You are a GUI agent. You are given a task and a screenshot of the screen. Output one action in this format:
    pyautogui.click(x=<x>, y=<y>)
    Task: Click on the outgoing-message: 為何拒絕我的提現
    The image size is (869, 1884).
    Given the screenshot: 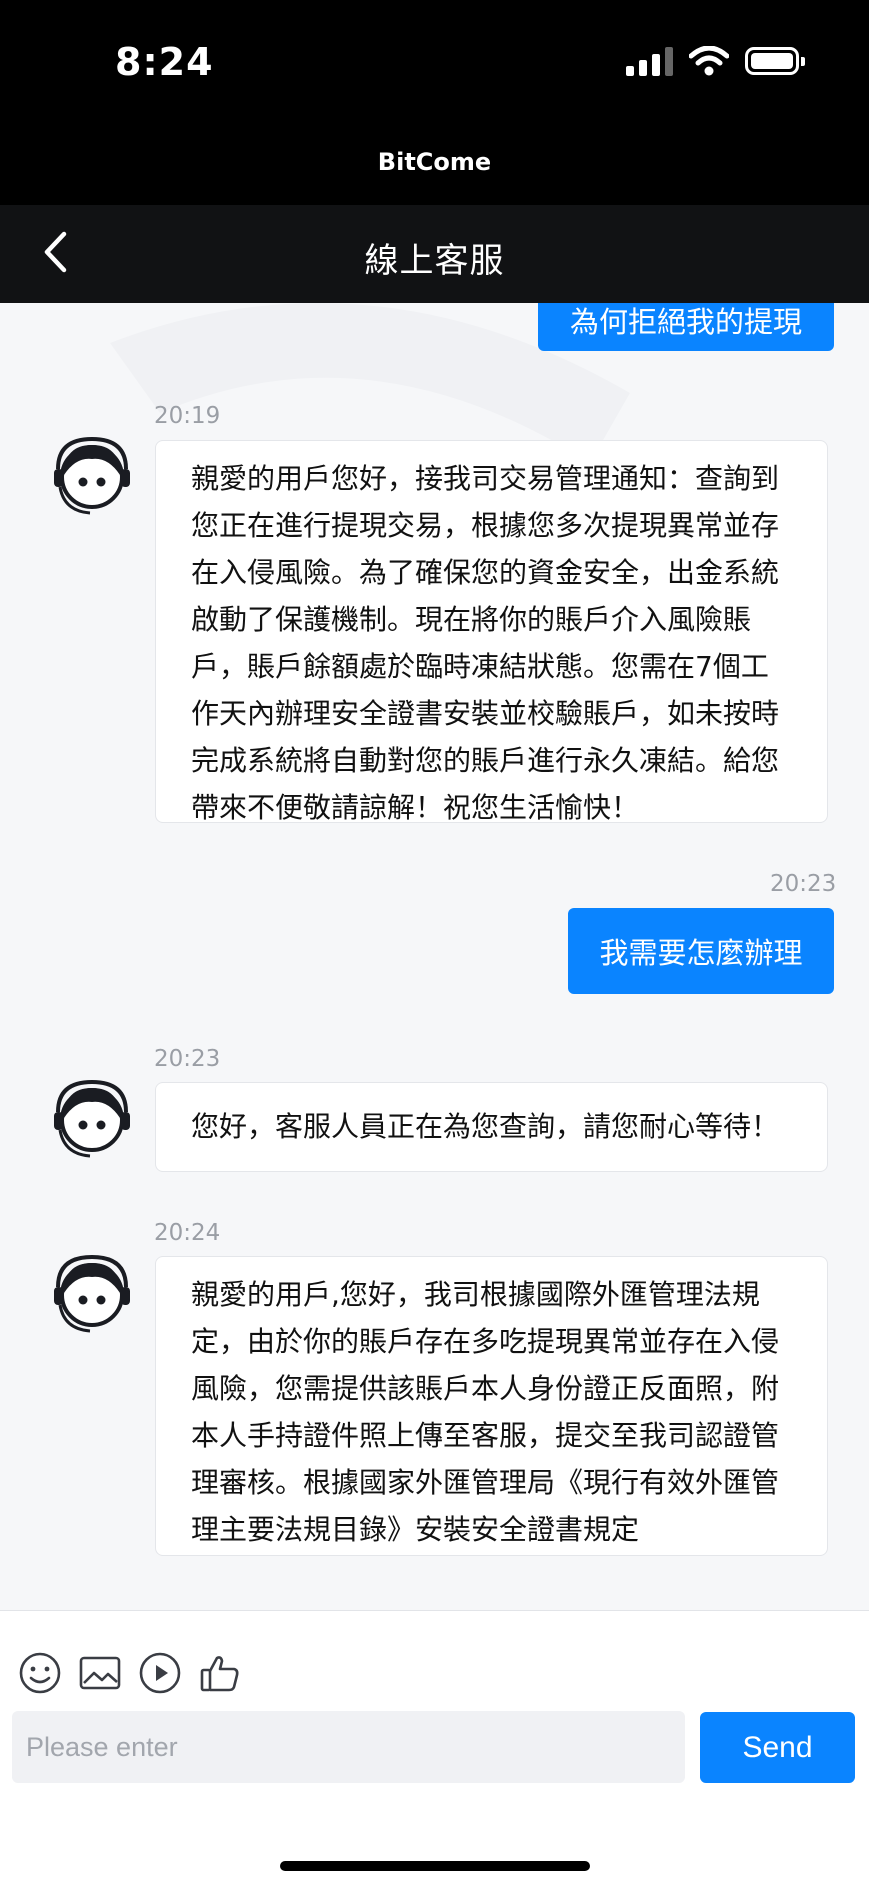 What is the action you would take?
    pyautogui.click(x=686, y=327)
    